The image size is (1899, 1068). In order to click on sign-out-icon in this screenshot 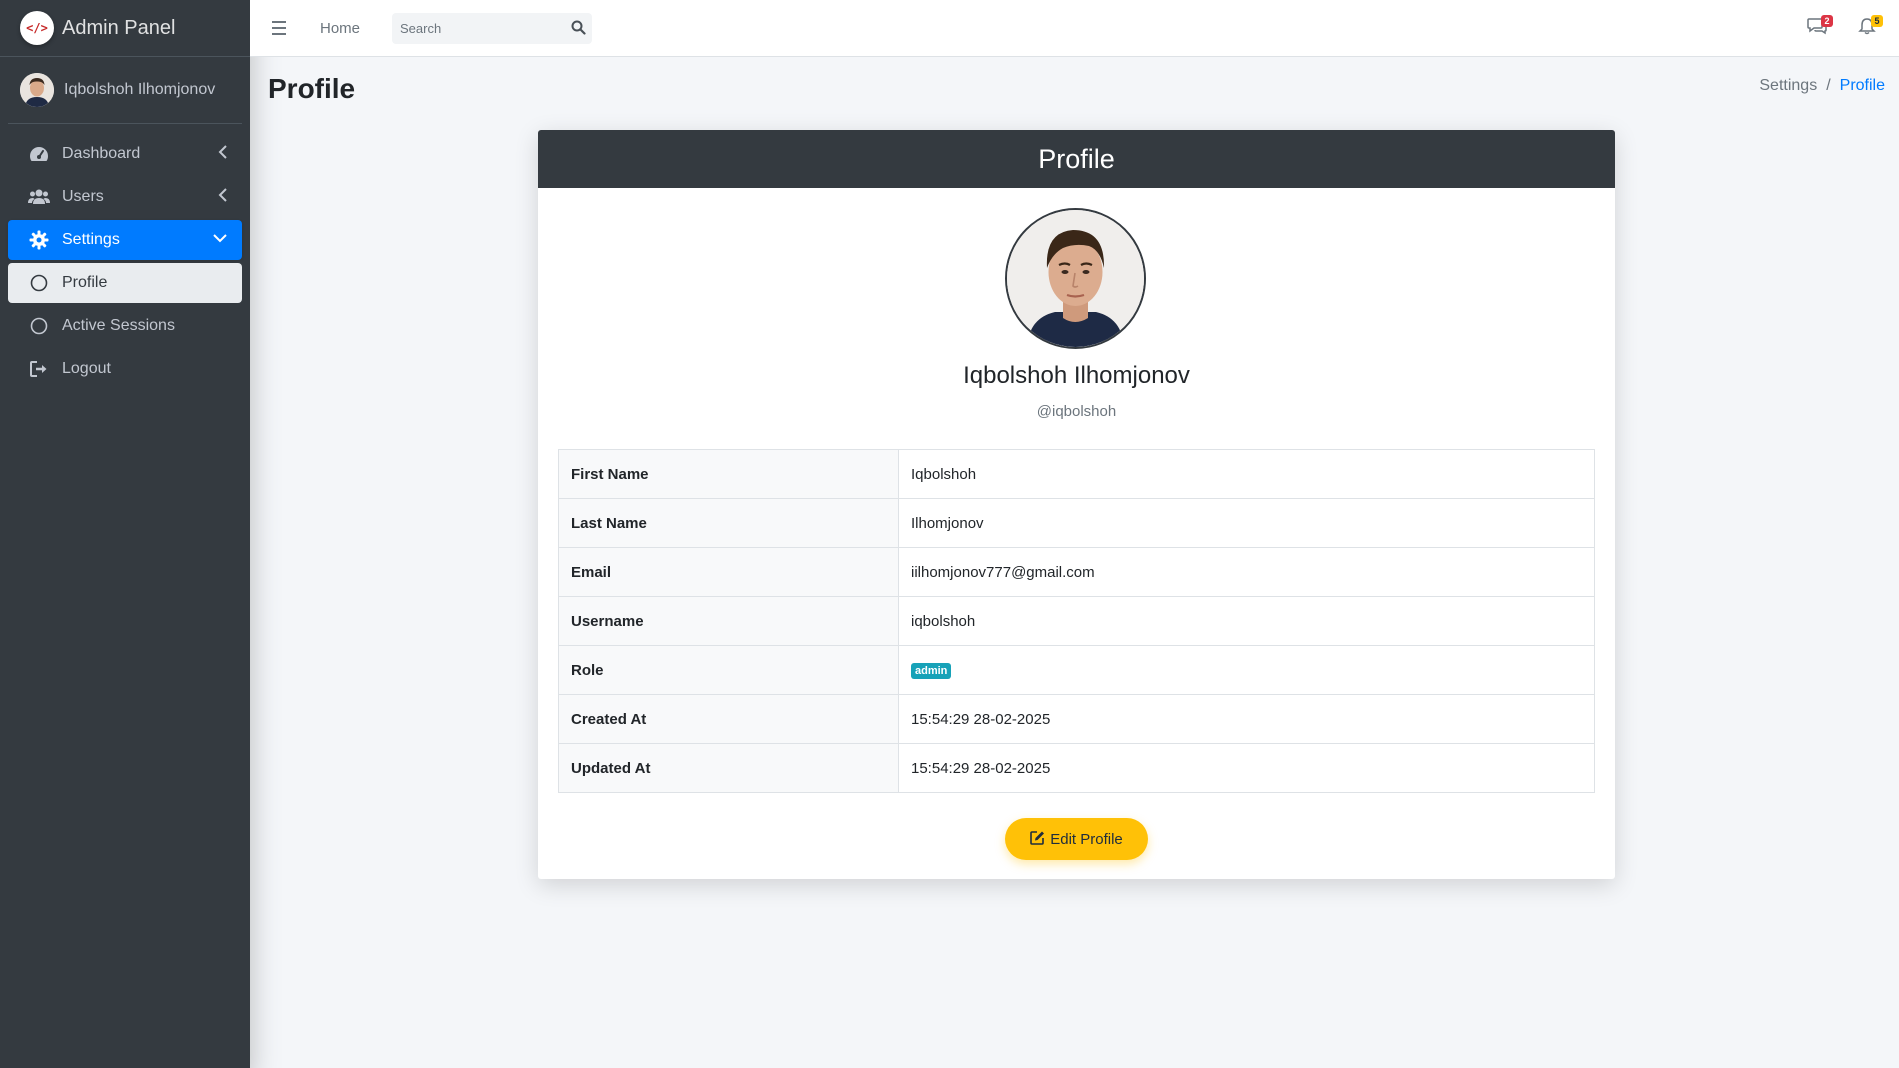, I will do `click(39, 369)`.